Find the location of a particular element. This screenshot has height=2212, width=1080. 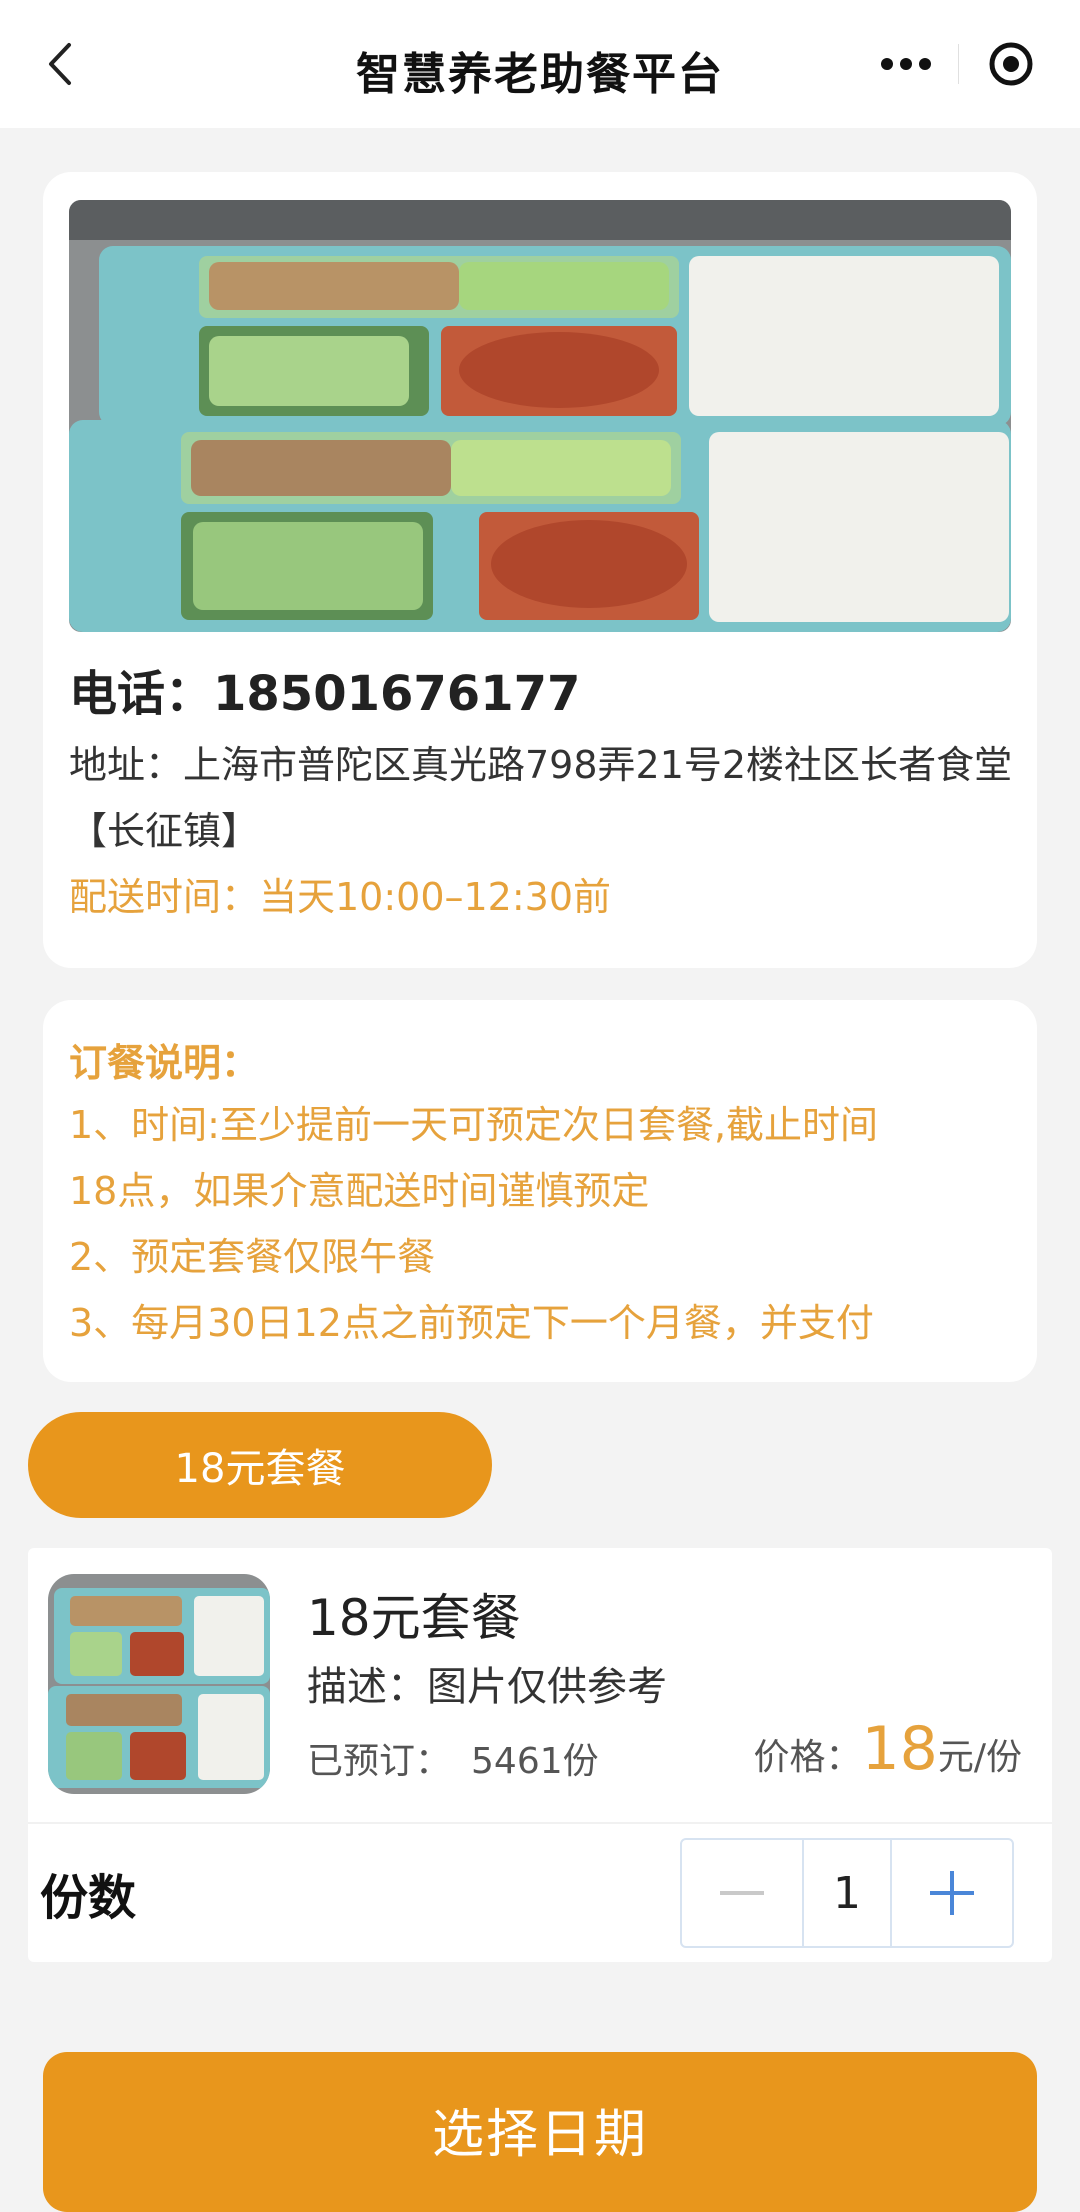

increase-quantity-button is located at coordinates (952, 1893).